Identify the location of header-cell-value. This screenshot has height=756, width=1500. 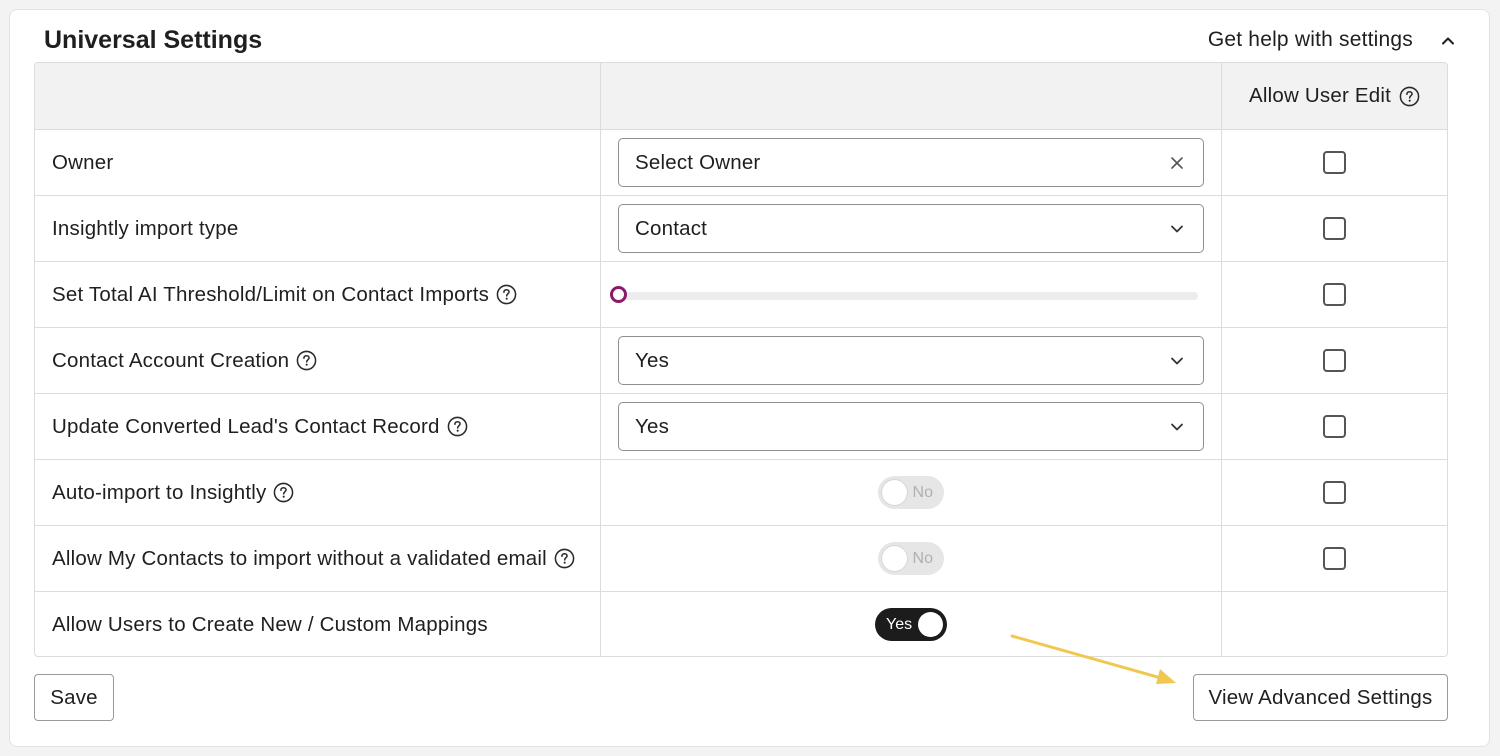
(911, 96).